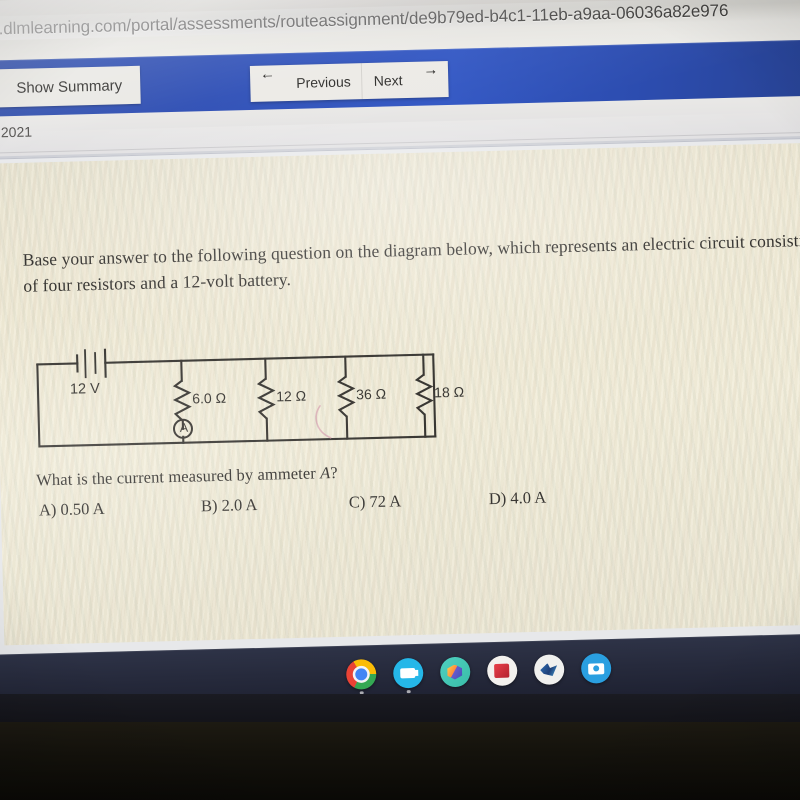  What do you see at coordinates (47, 510) in the screenshot?
I see `answer-choice-a-letter: A)` at bounding box center [47, 510].